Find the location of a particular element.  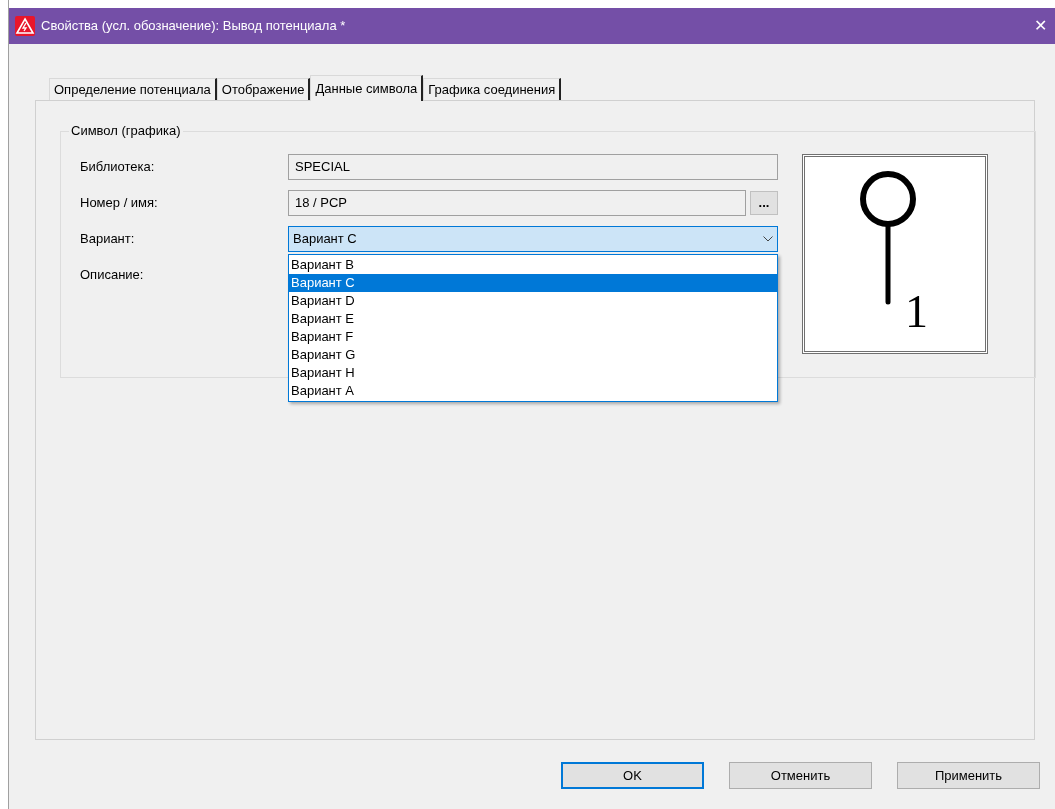

dropdown-option: Вариант B is located at coordinates (533, 265).